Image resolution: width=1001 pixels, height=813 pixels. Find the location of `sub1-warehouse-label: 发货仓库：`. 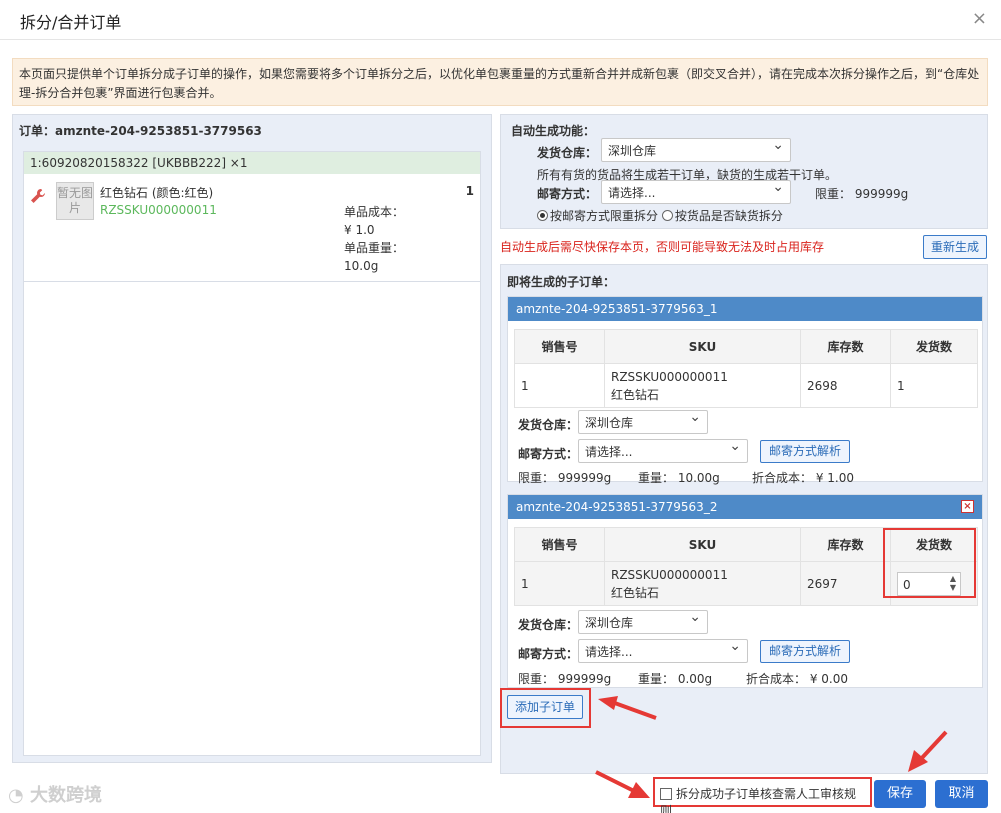

sub1-warehouse-label: 发货仓库： is located at coordinates (548, 425).